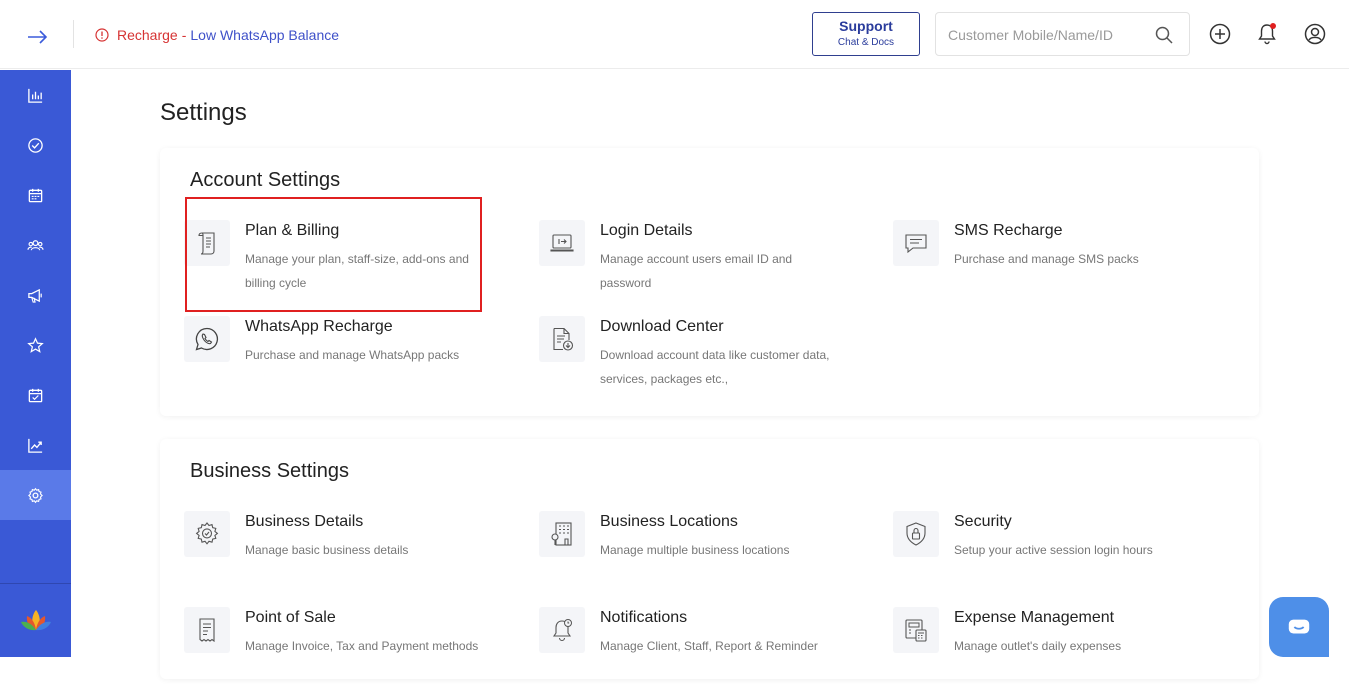  I want to click on sidebar-item-tasks, so click(35, 395).